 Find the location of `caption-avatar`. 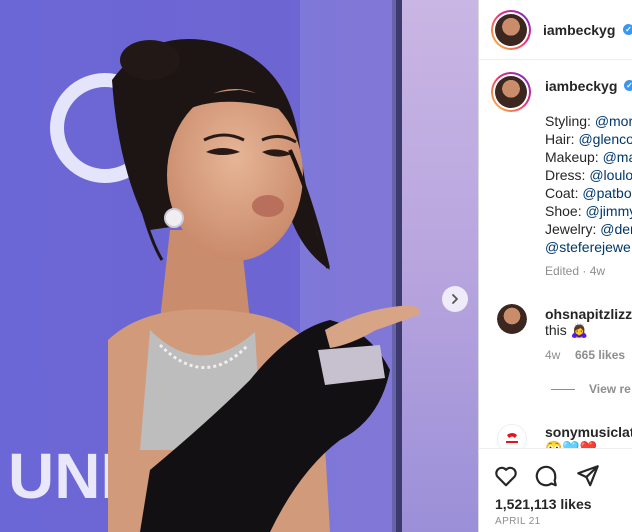

caption-avatar is located at coordinates (511, 92).